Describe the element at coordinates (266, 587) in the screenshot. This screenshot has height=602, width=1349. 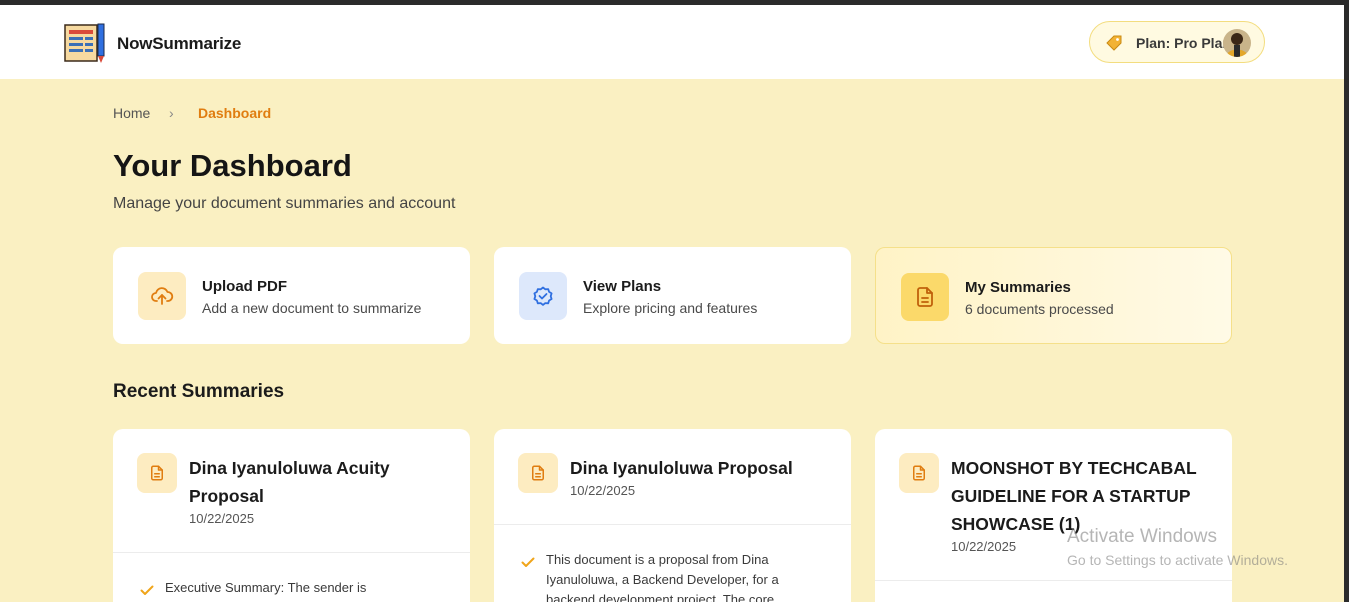
I see `summary-excerpt: Executive Summary: The sender is` at that location.